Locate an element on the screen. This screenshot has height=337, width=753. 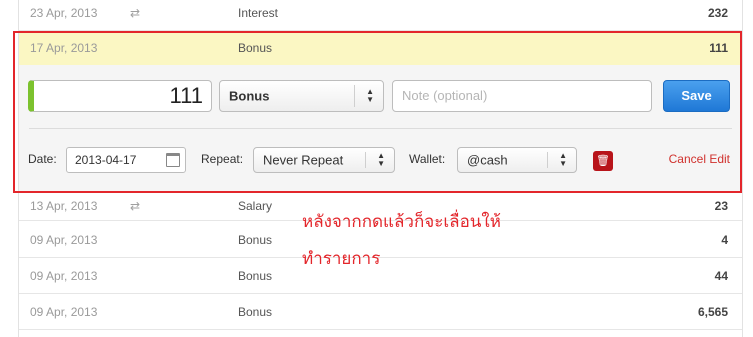
transaction-row: 23 Apr, 2013 ⇄ Interest 232 is located at coordinates (380, 15).